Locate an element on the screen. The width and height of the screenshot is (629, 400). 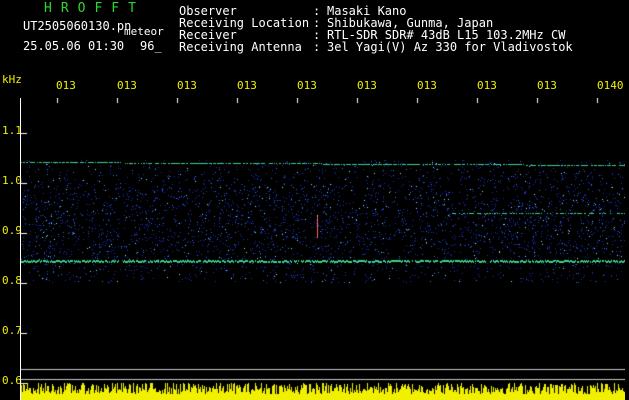
antenna-value: 3el Yagi(V) Az 330 for Vladivostok is located at coordinates (450, 47).